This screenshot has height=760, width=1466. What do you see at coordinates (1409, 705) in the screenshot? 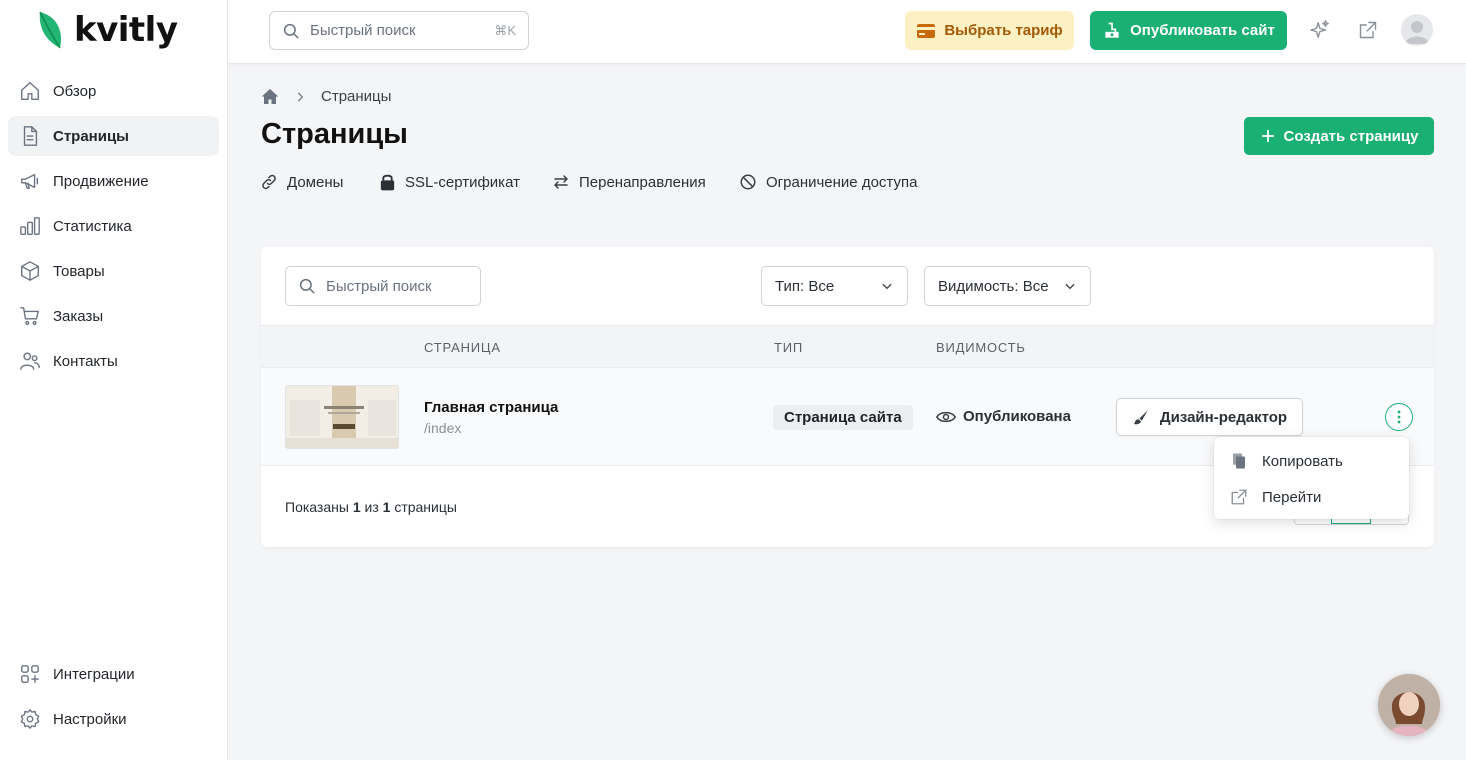
I see `support-chat-avatar` at bounding box center [1409, 705].